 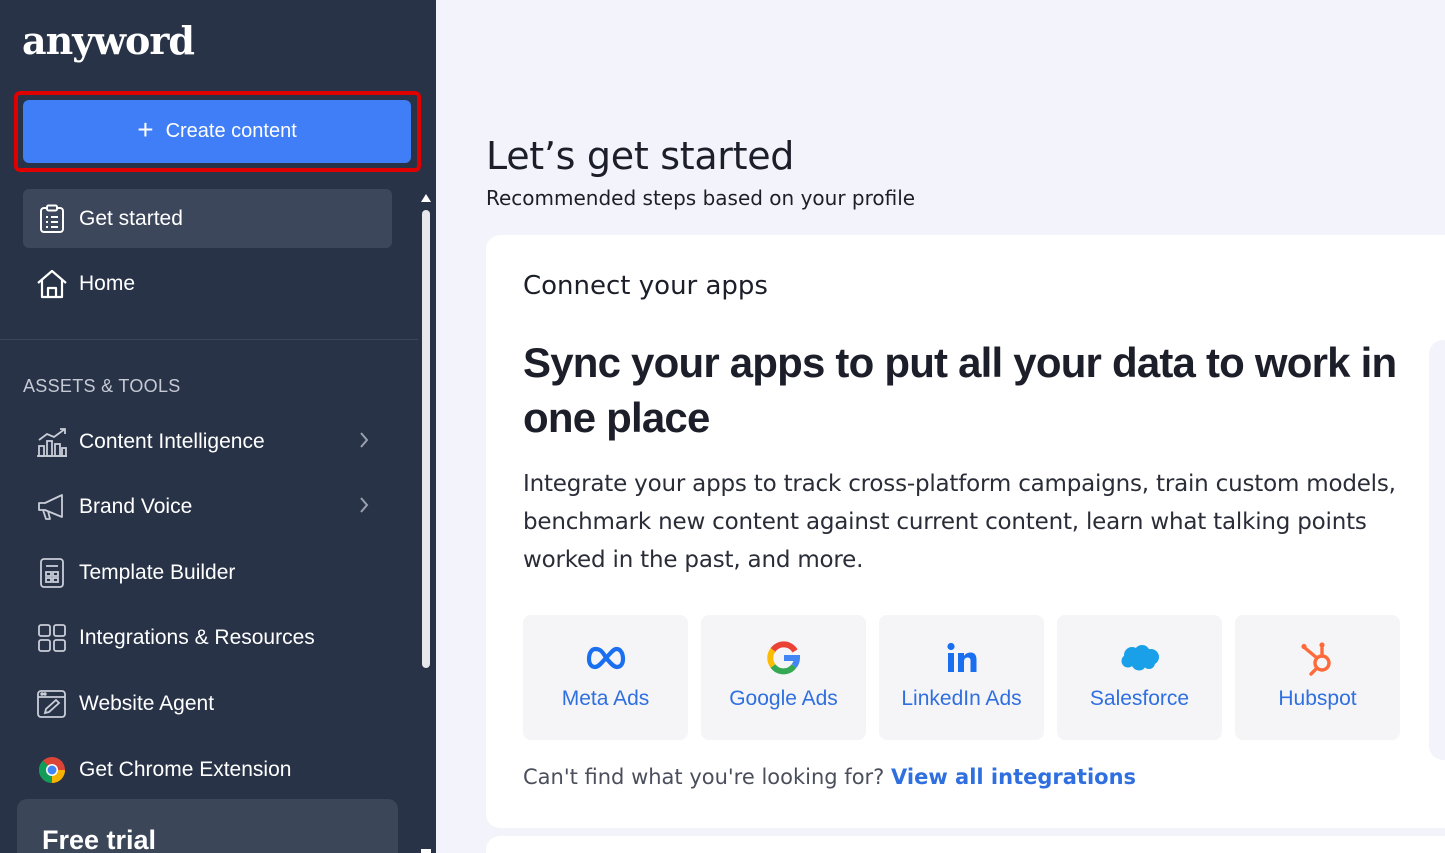 I want to click on chart-icon, so click(x=52, y=442).